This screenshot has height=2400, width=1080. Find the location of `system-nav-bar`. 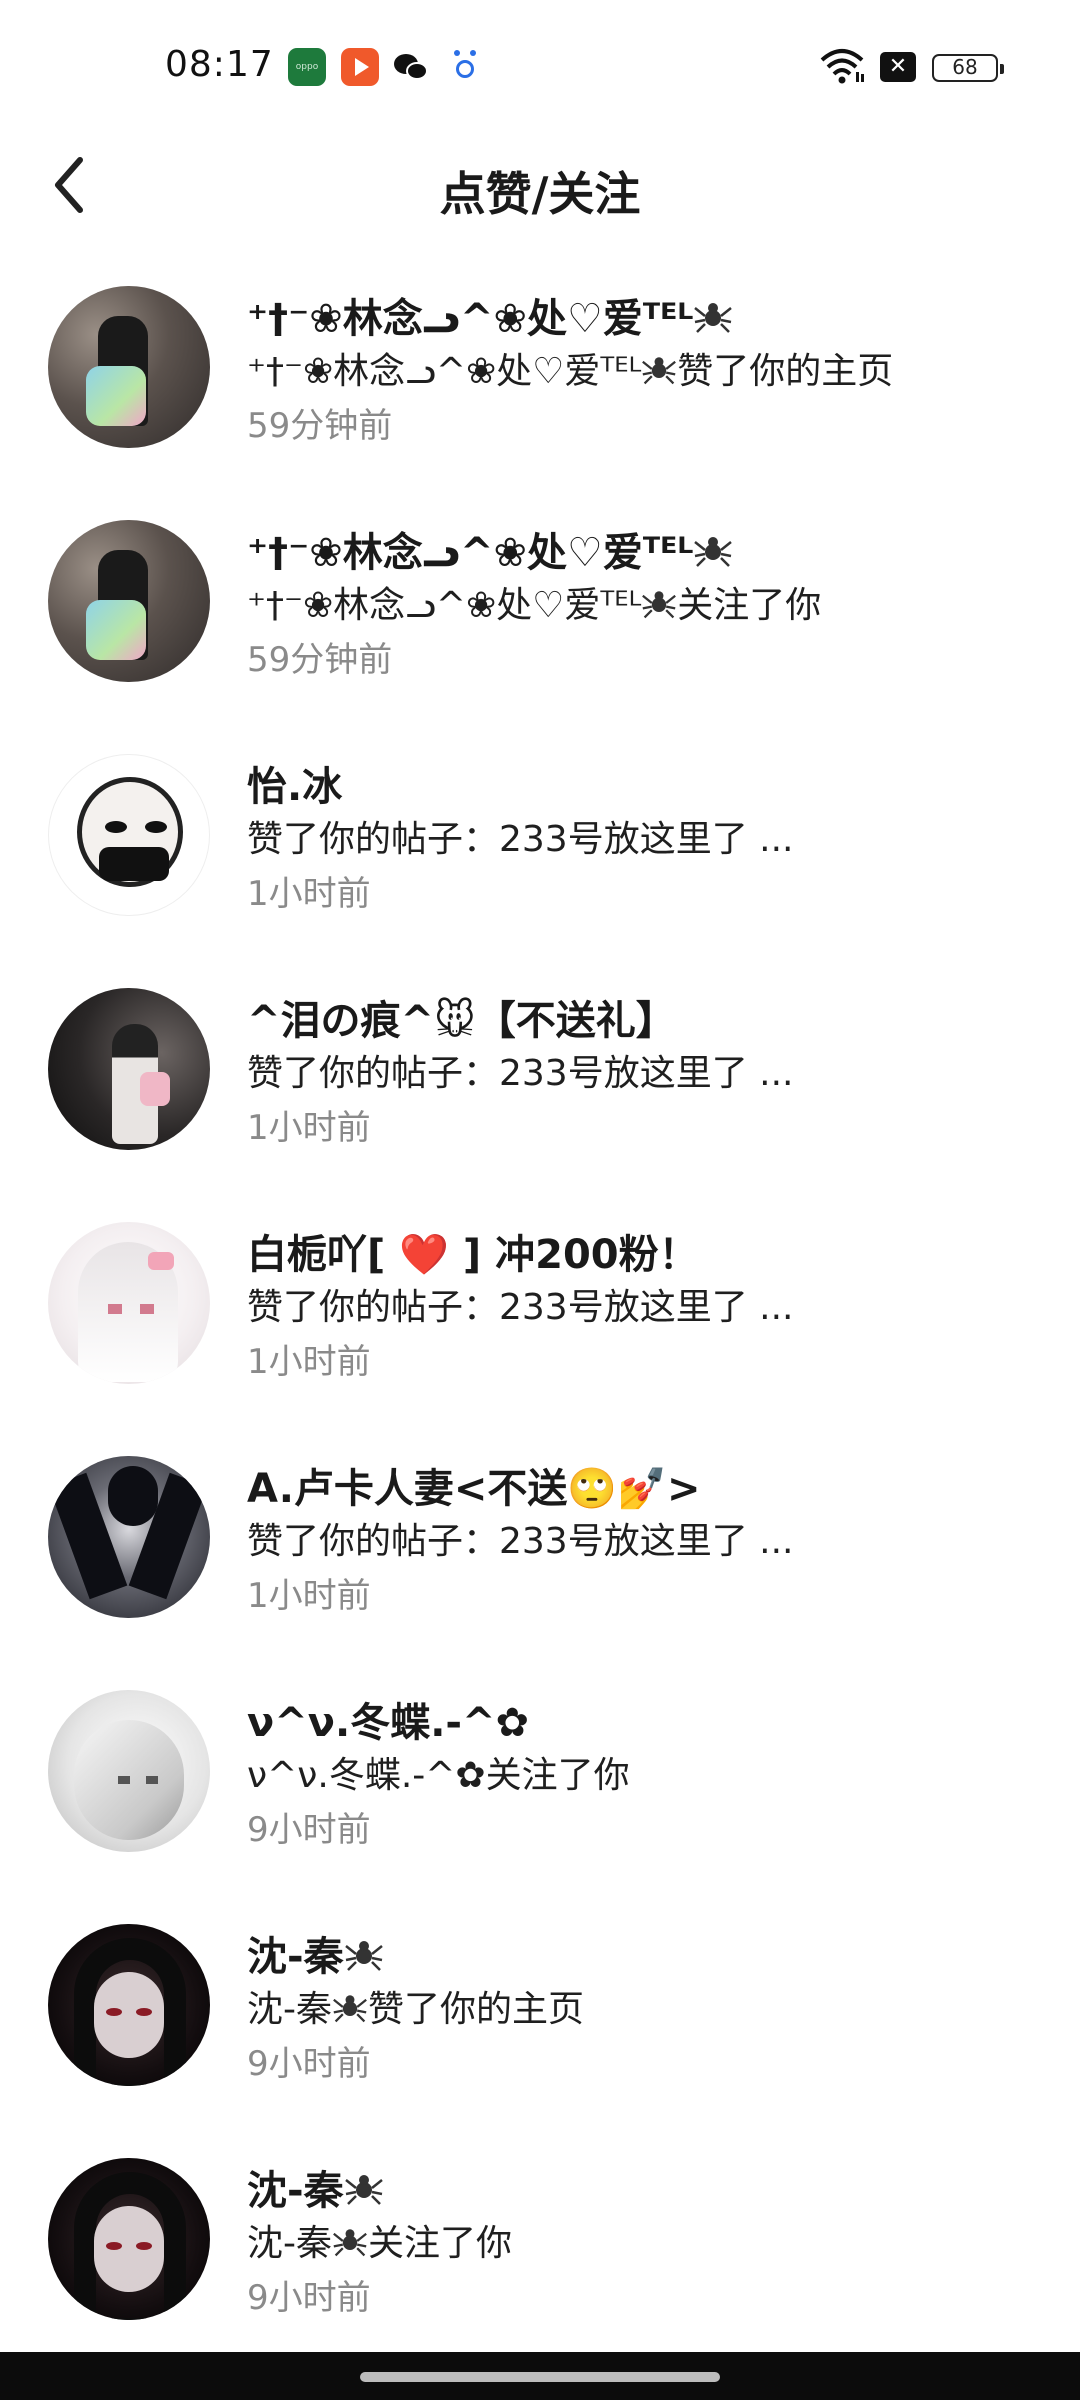

system-nav-bar is located at coordinates (540, 2376).